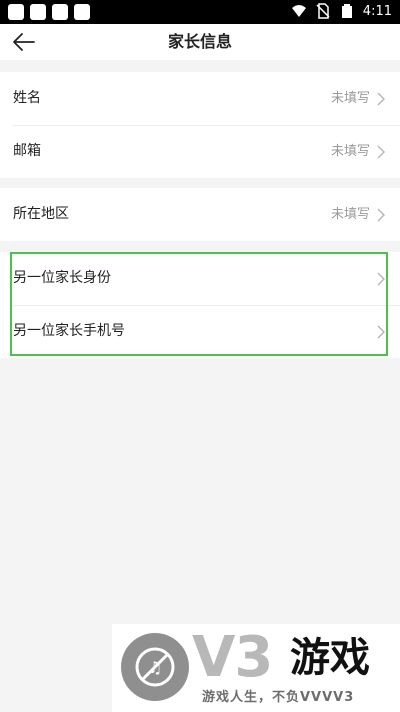 The height and width of the screenshot is (712, 400). Describe the element at coordinates (377, 11) in the screenshot. I see `status-time: 4:11` at that location.